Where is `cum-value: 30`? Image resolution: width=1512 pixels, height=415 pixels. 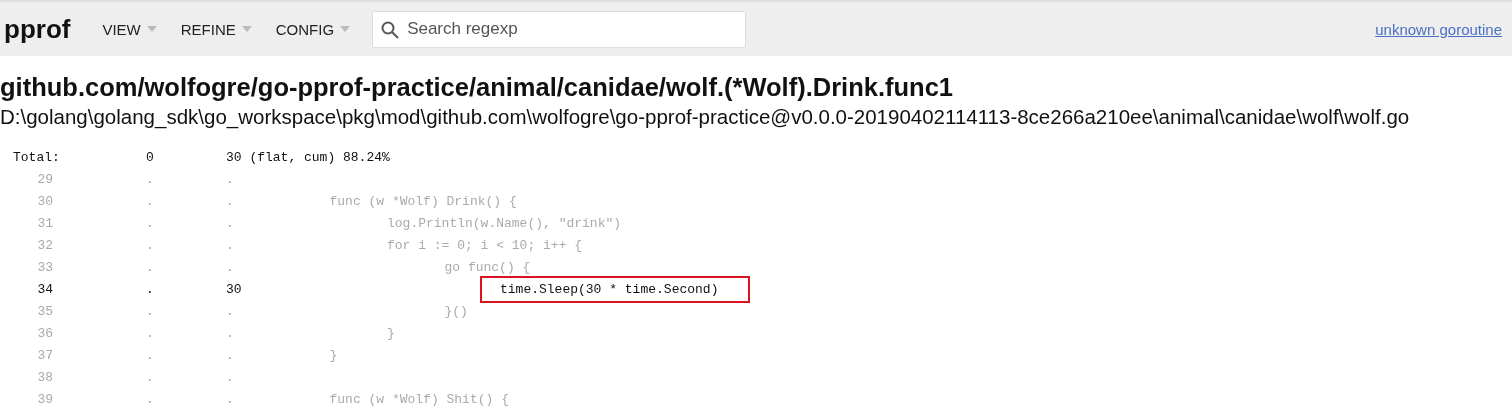 cum-value: 30 is located at coordinates (234, 289).